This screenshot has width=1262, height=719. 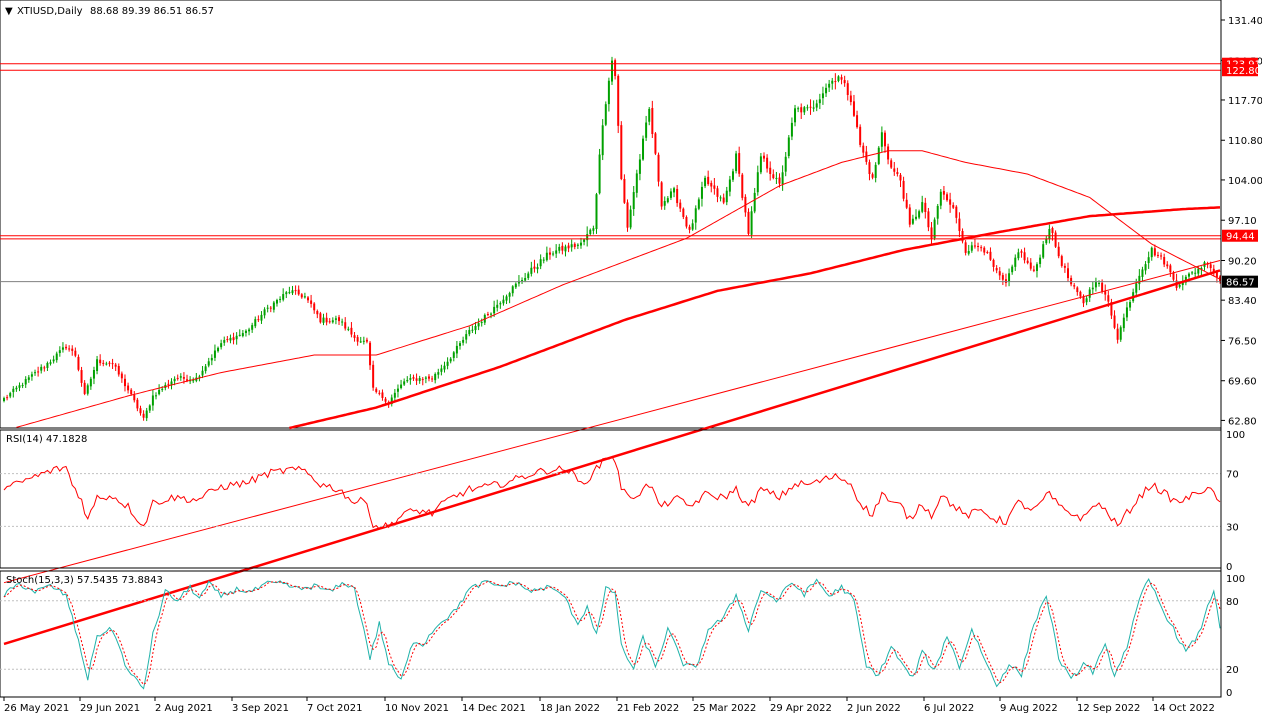 I want to click on collapse-arrow-icon: ▼, so click(x=9, y=11).